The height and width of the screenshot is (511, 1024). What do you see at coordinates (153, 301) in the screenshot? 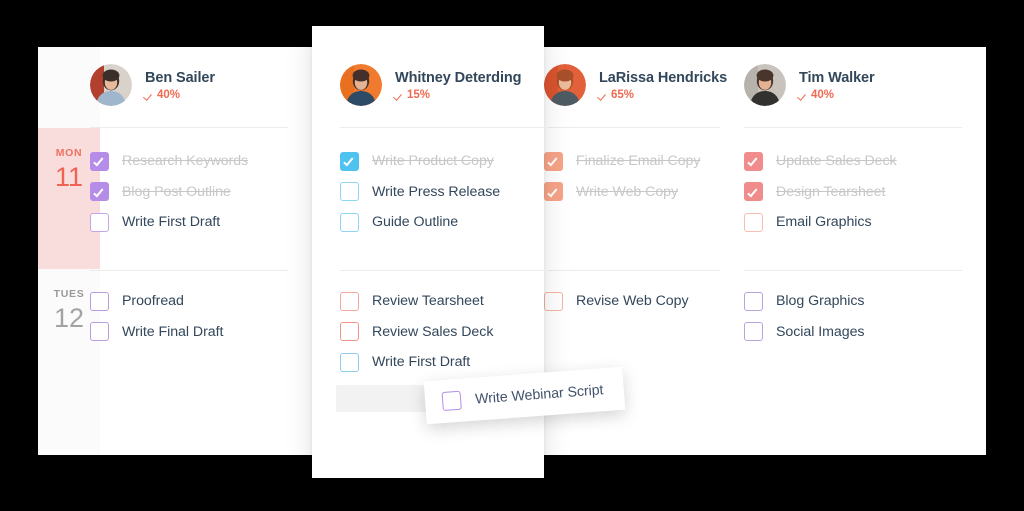
I see `task-label: Proofread` at bounding box center [153, 301].